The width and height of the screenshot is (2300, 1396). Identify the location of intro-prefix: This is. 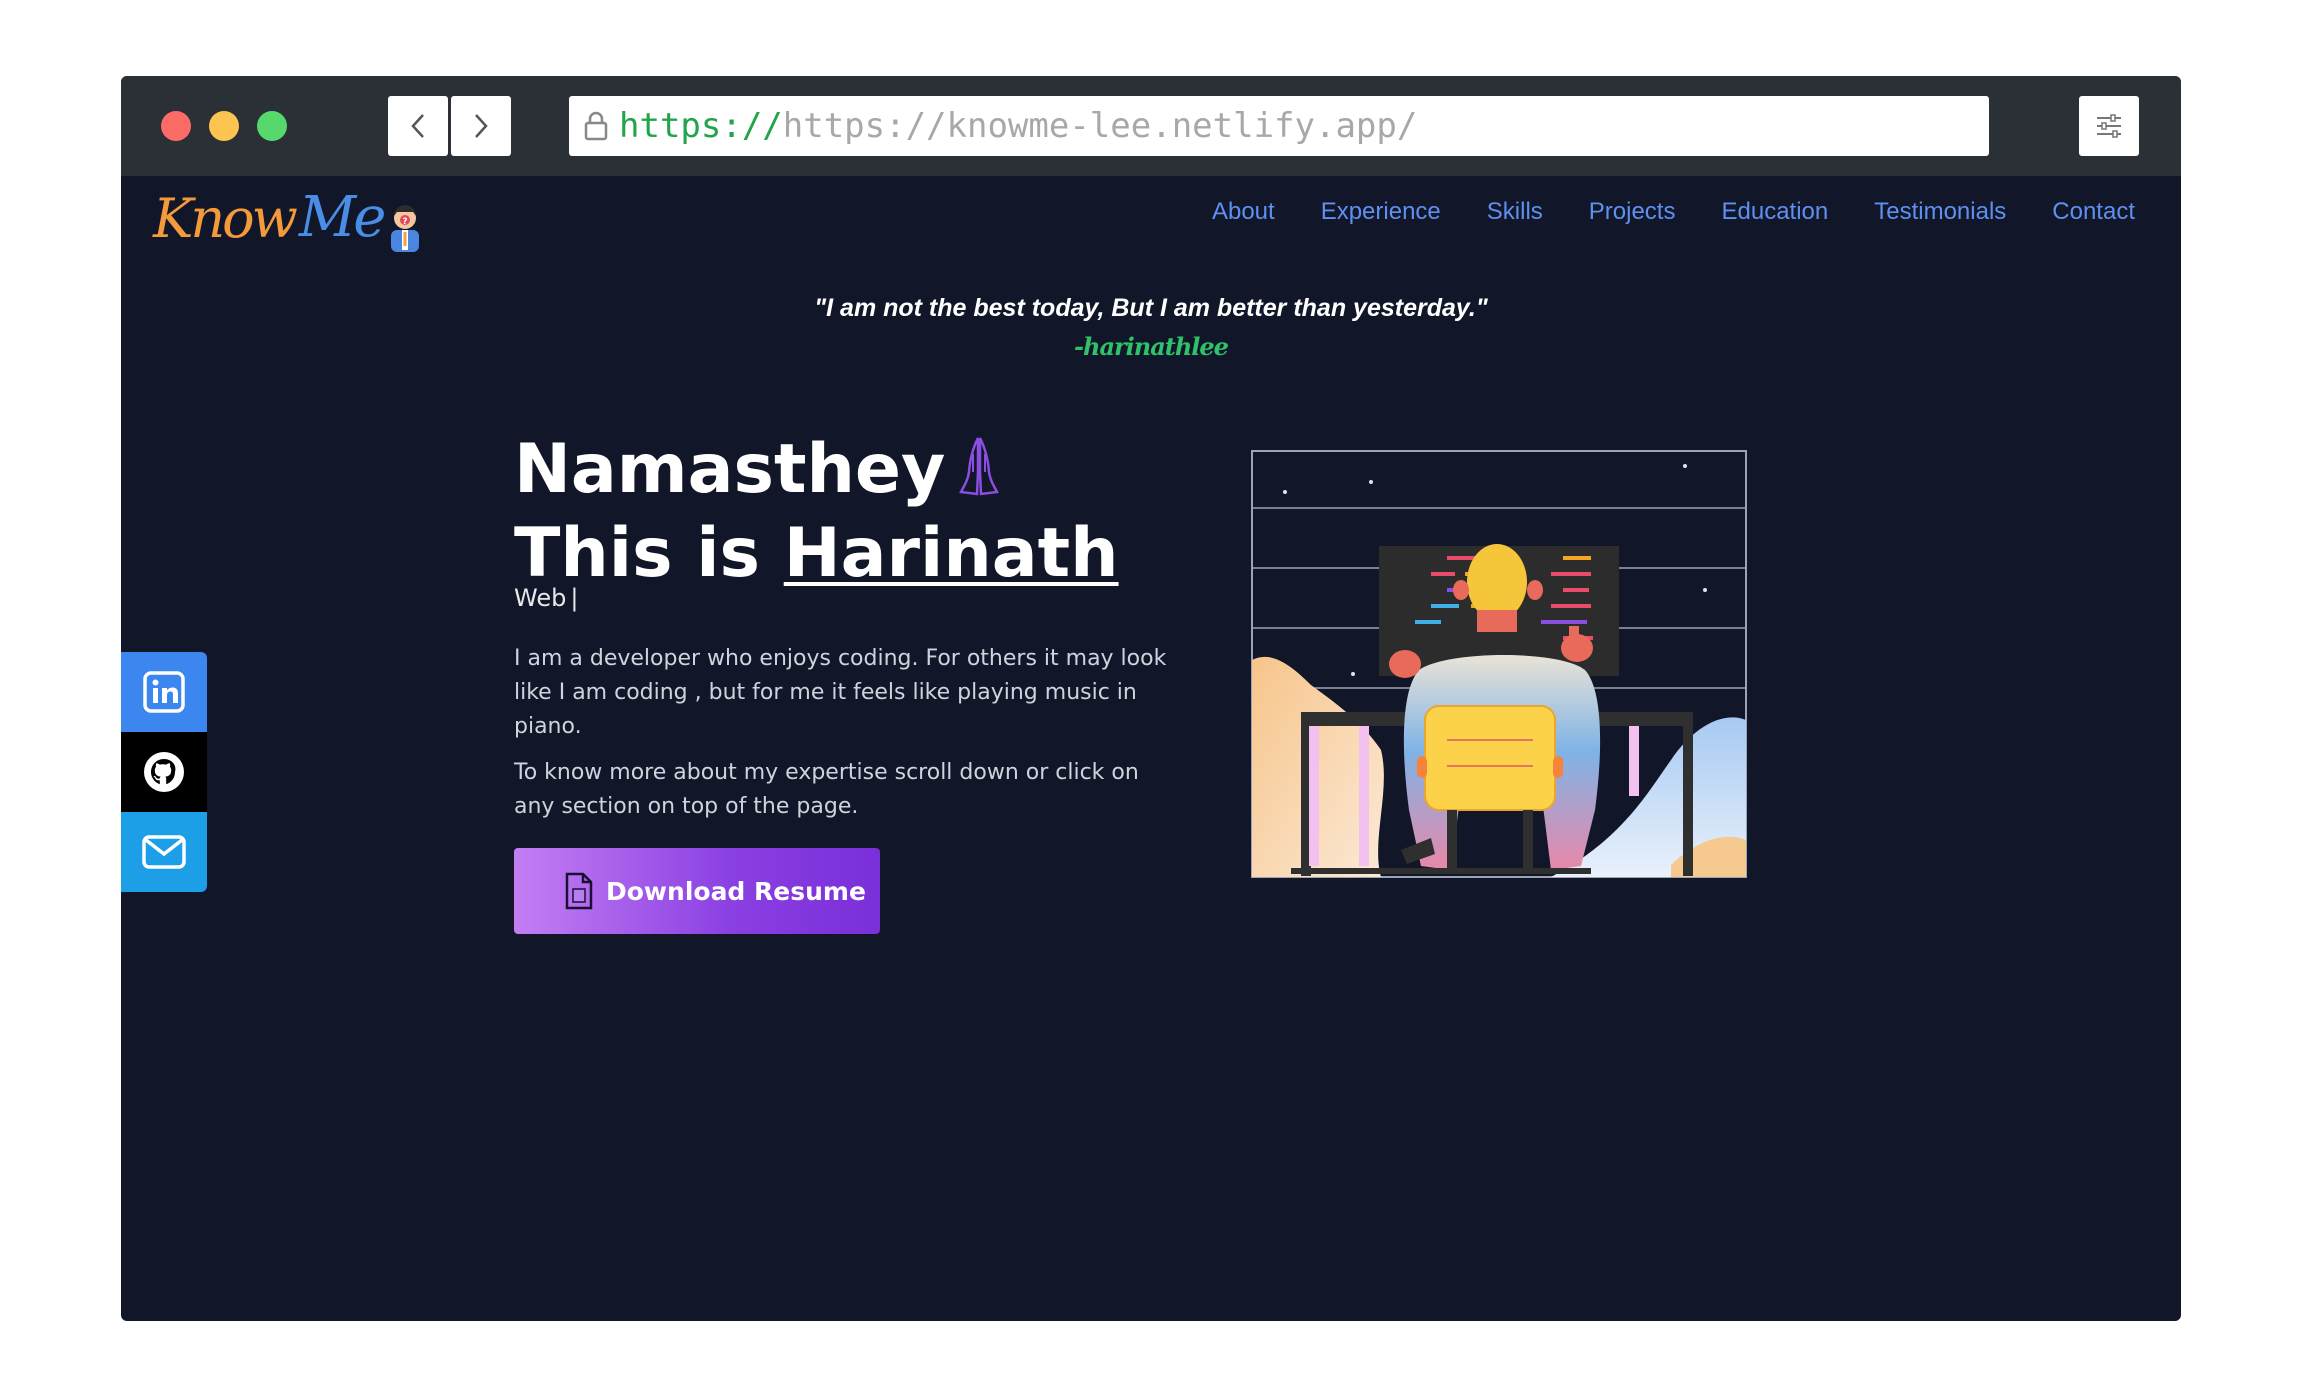
(649, 553).